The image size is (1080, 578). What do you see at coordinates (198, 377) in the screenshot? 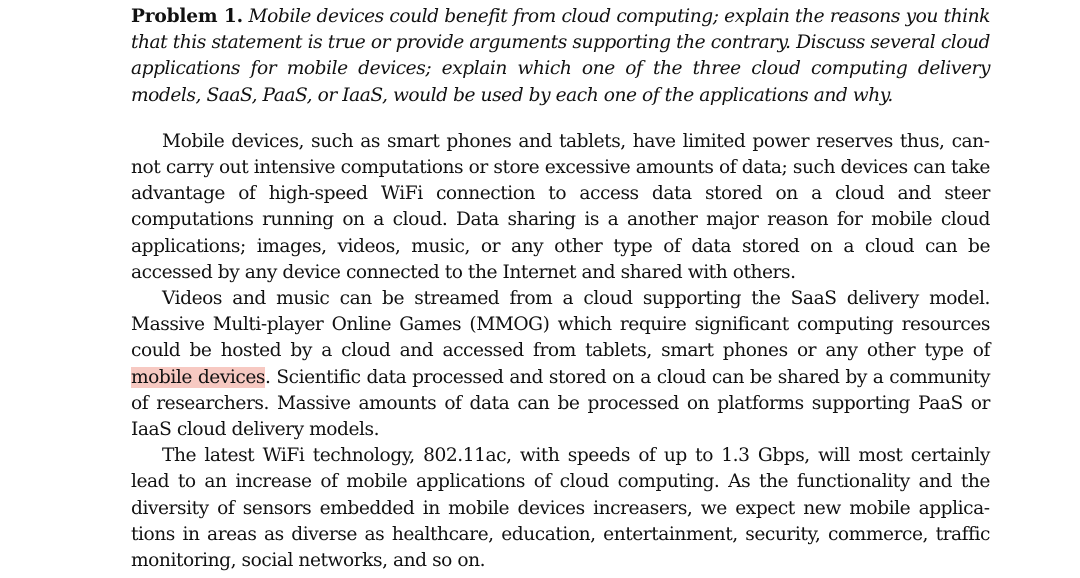
I see `highlighted-phrase: mobile devices` at bounding box center [198, 377].